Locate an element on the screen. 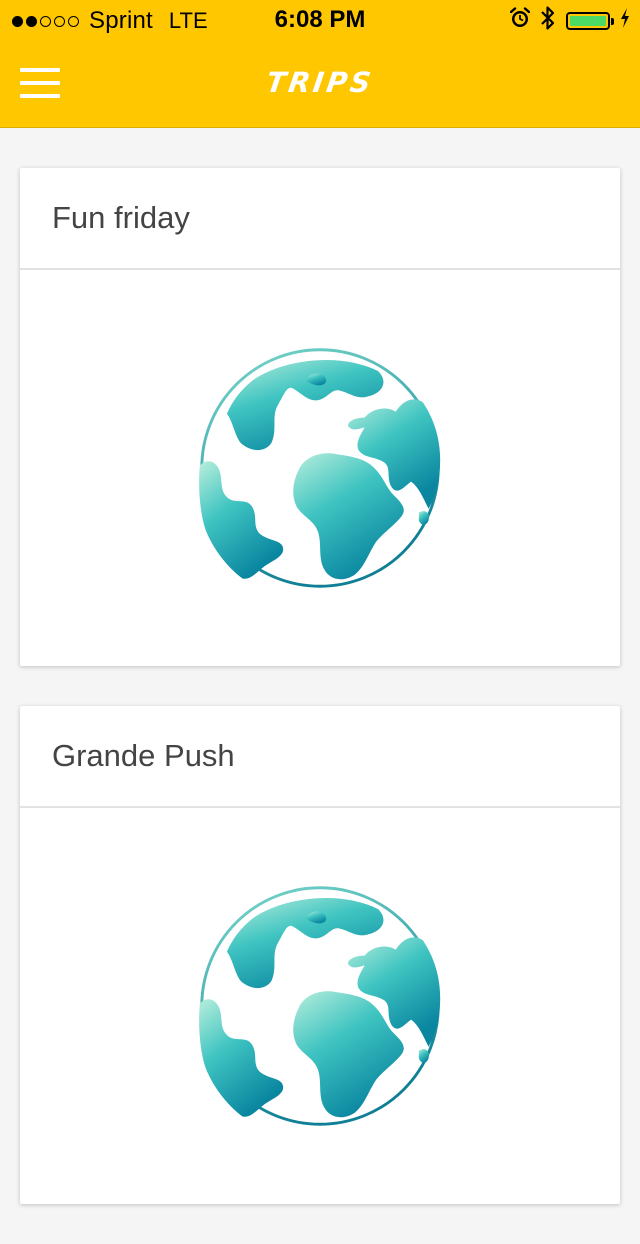 This screenshot has height=1244, width=640. top-bar: Sprint LTE 6:08 PM TRIPS is located at coordinates (320, 64).